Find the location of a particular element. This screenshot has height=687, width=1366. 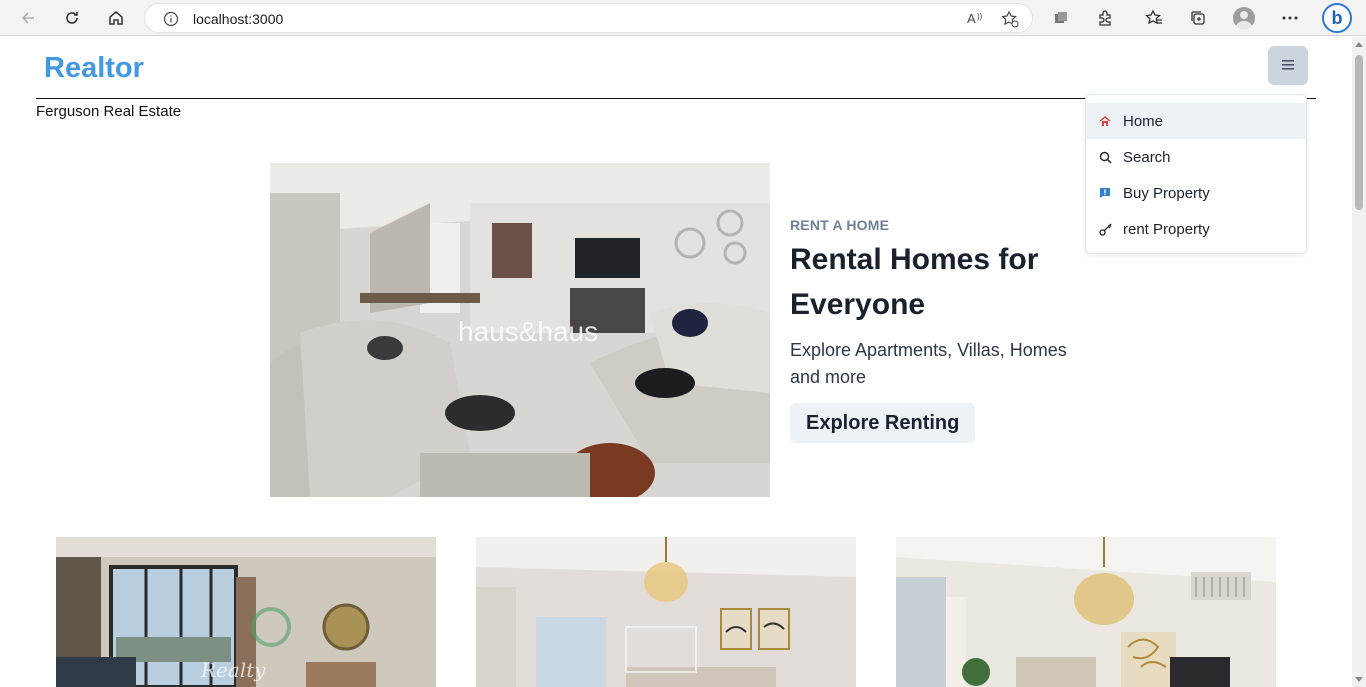

explore-renting-button: Explore Renting is located at coordinates (883, 423).